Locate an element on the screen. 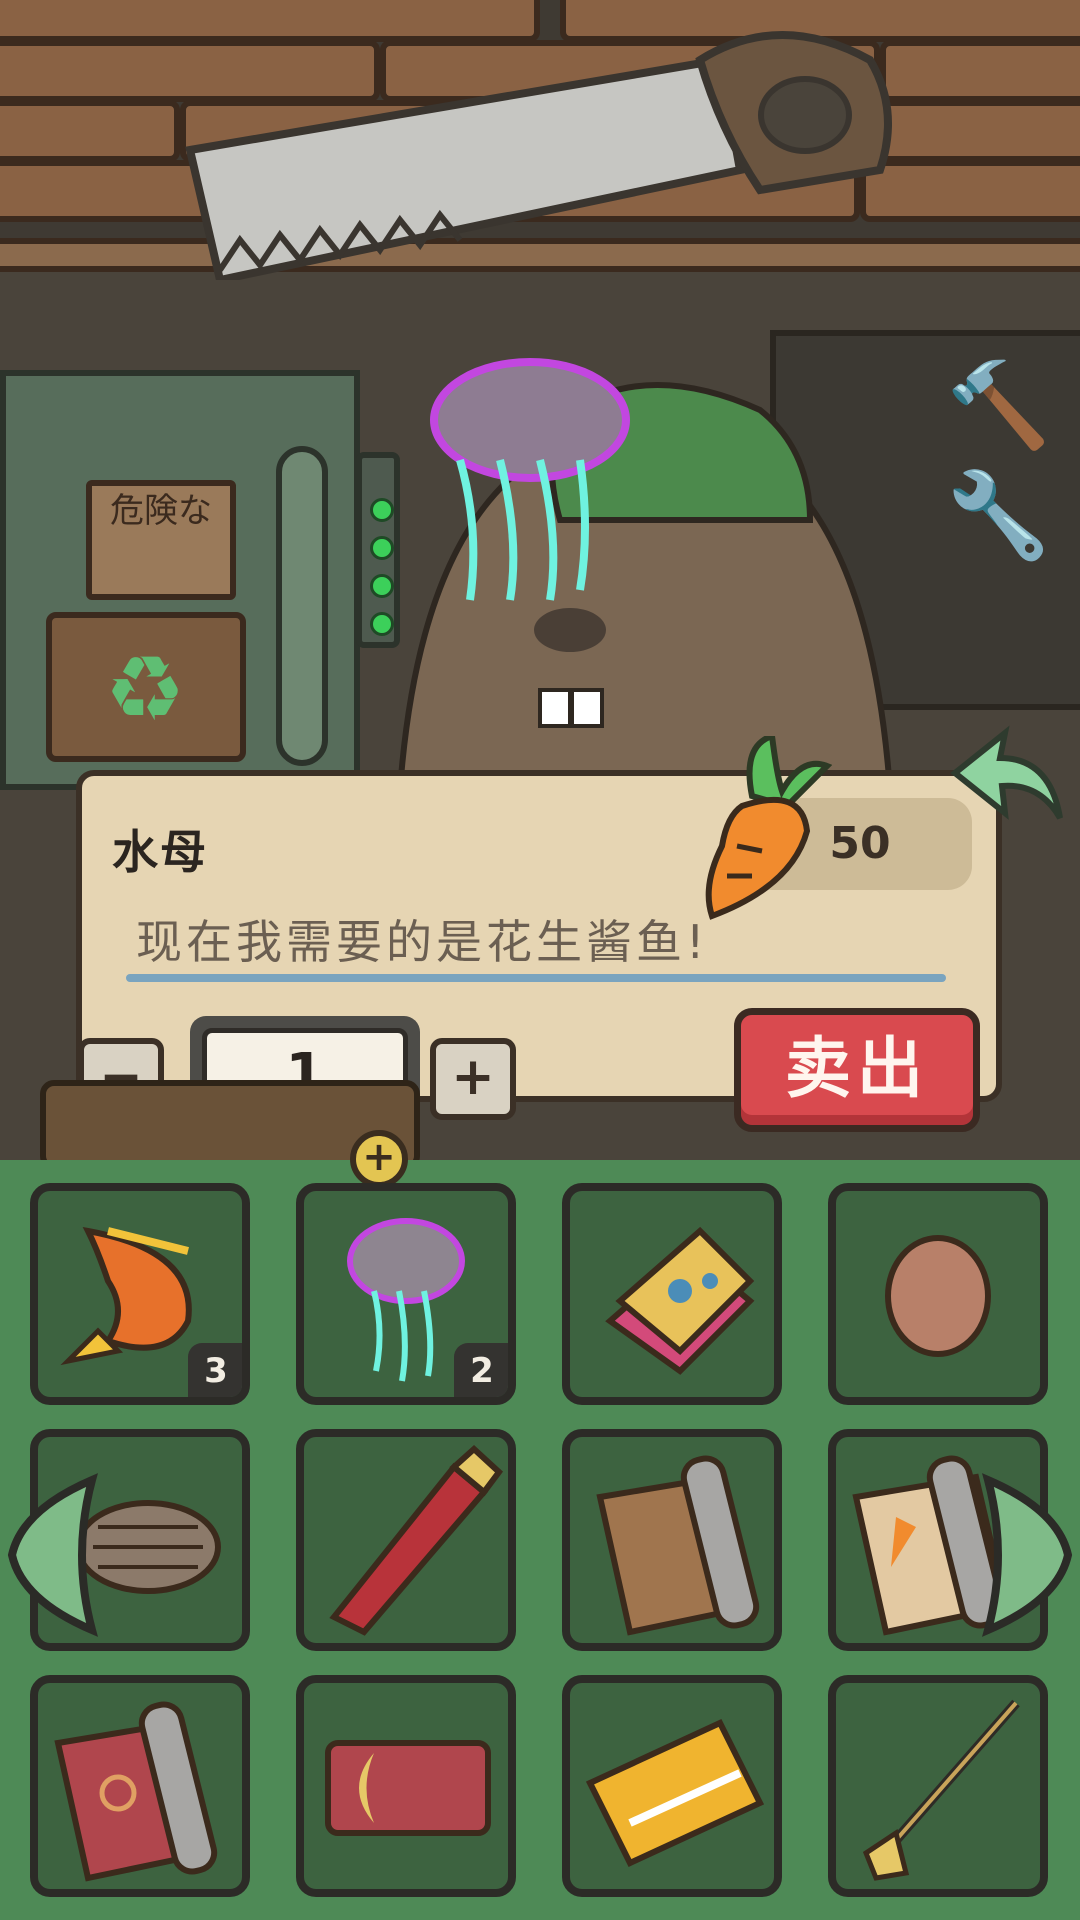 The width and height of the screenshot is (1080, 1920). moon-ticket-icon is located at coordinates (408, 1788).